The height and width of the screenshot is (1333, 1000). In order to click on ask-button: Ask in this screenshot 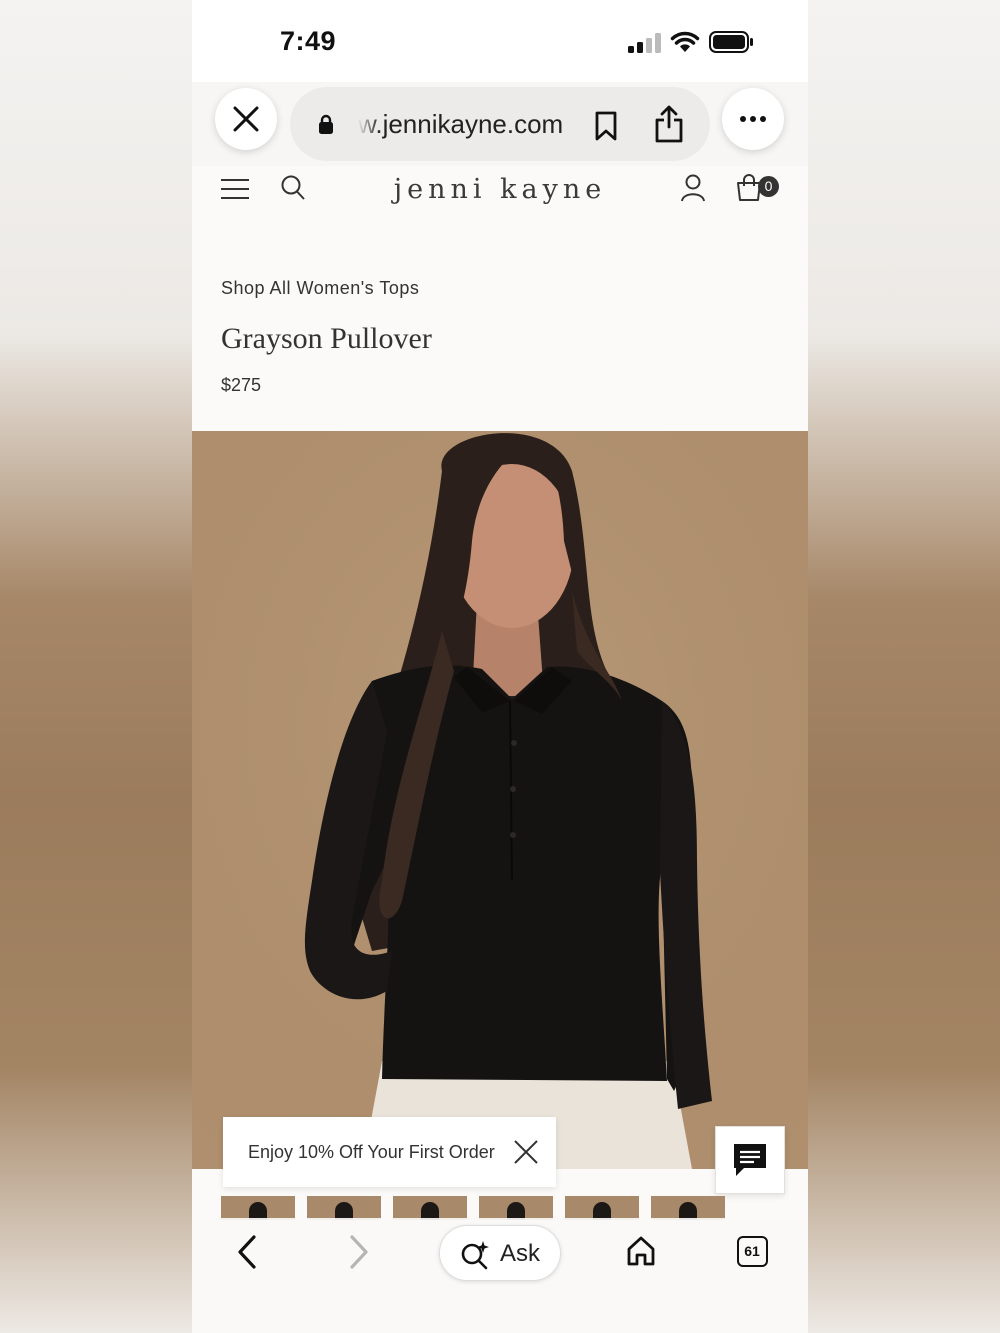, I will do `click(500, 1253)`.